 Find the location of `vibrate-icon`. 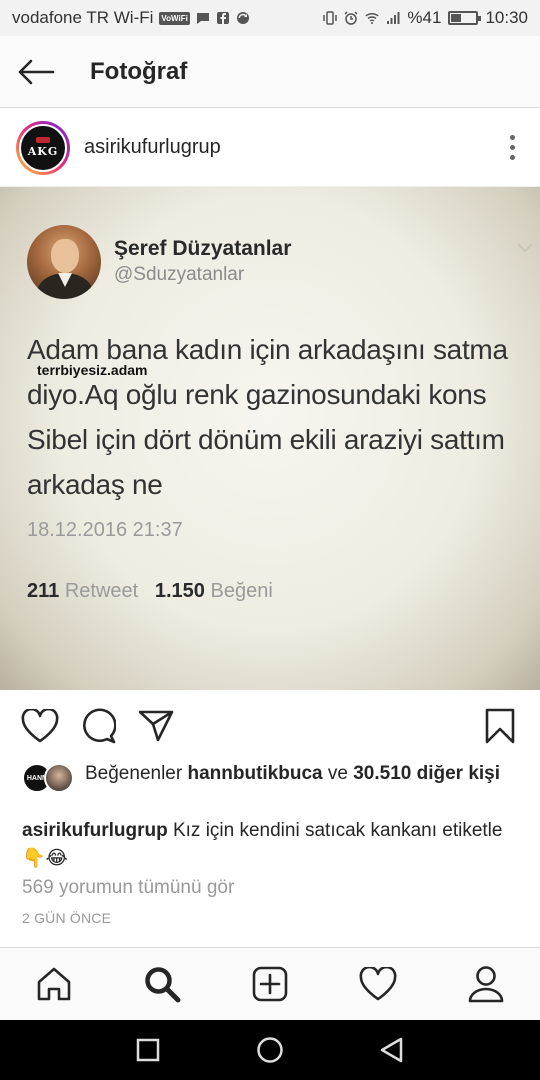

vibrate-icon is located at coordinates (330, 18).